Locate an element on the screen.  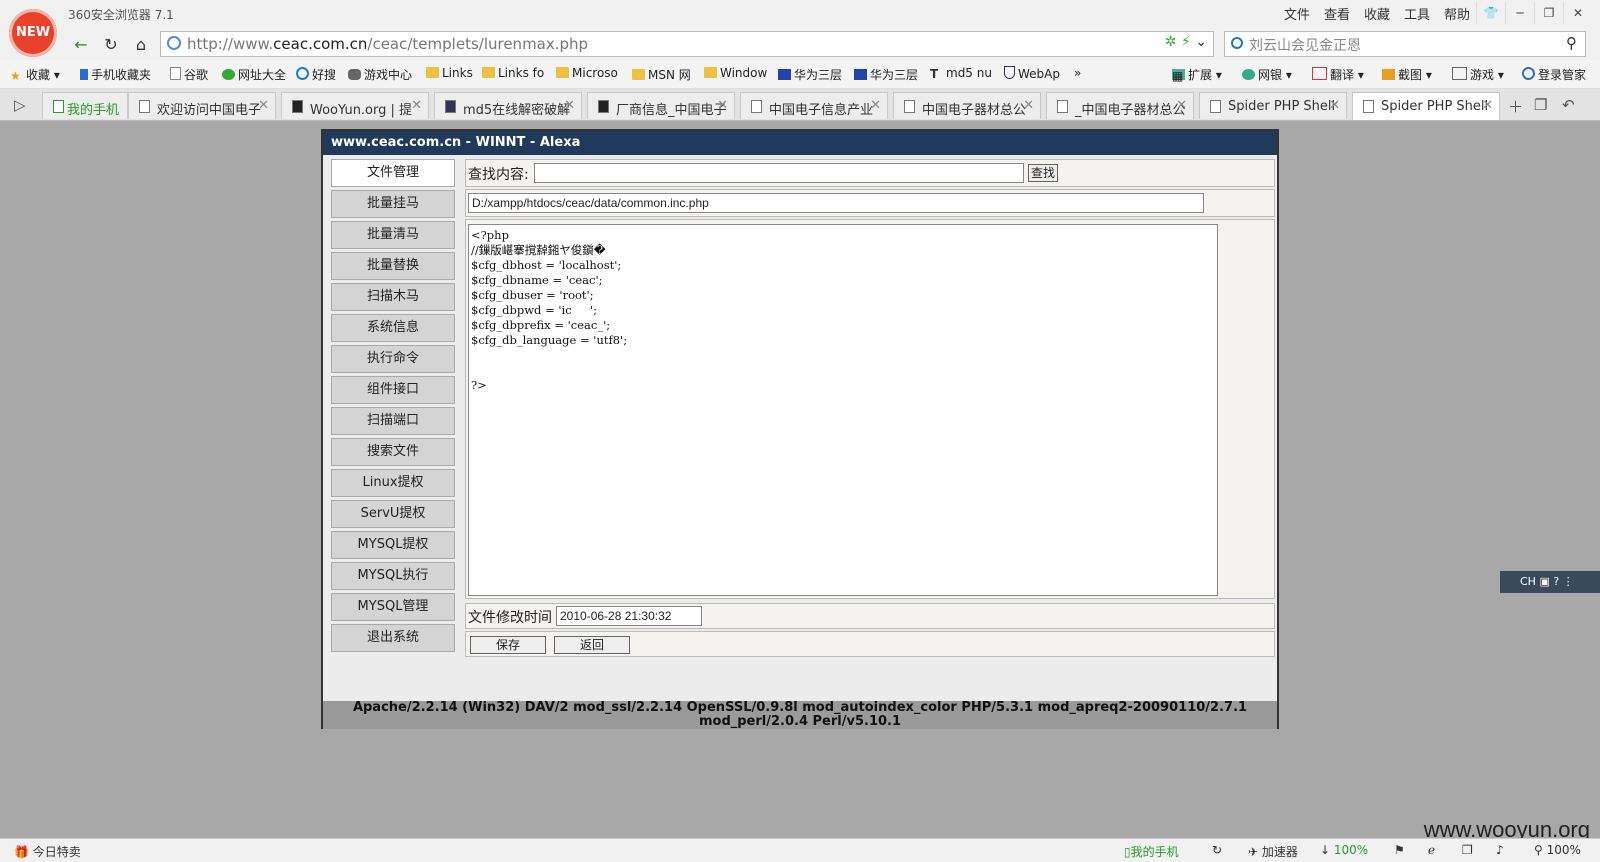
menu-favorites: 收藏 is located at coordinates (1377, 13).